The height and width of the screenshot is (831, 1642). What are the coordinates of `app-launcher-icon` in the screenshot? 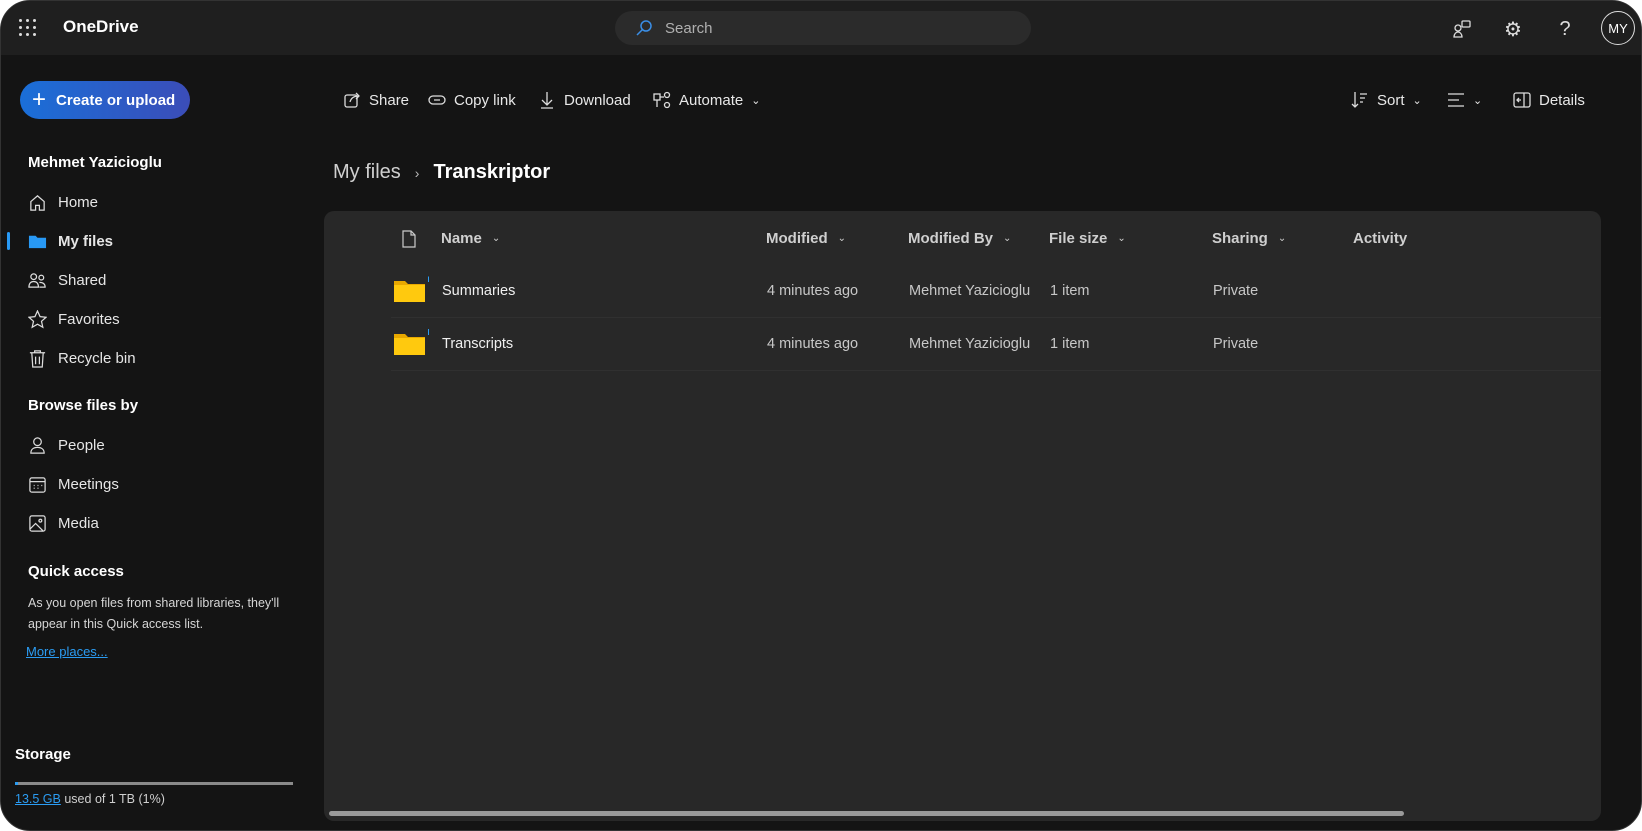 It's located at (28, 28).